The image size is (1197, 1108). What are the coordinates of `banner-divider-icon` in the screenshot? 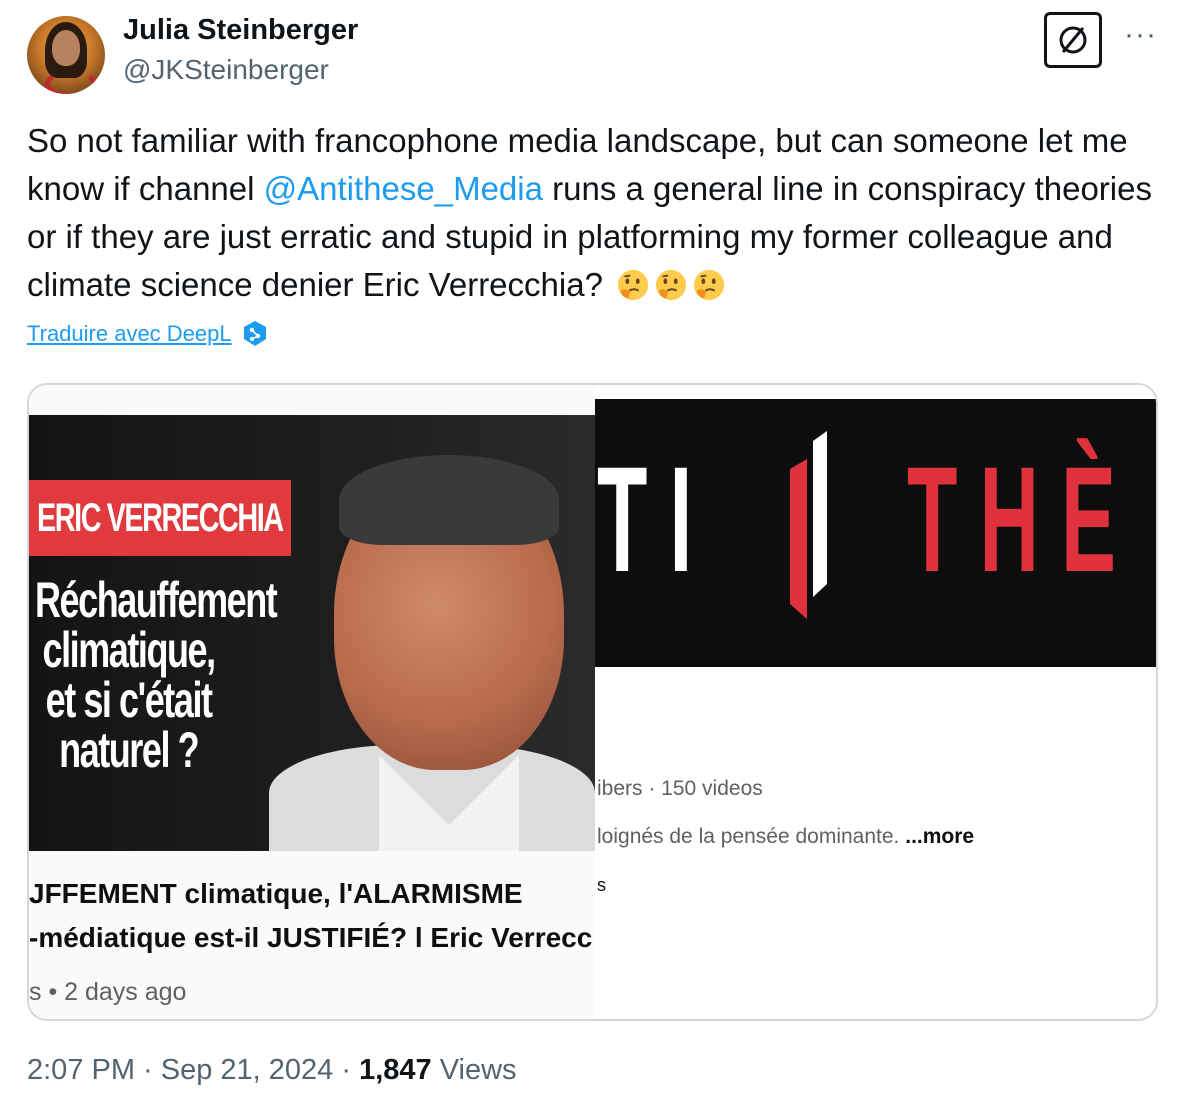 It's located at (808, 525).